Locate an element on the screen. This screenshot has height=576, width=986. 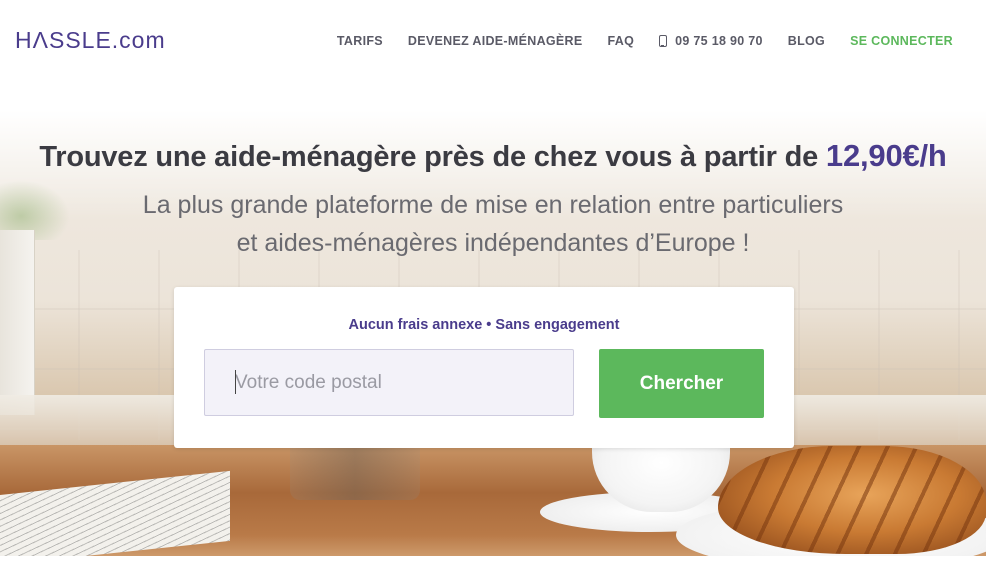
phone-number: 09 75 18 90 70 is located at coordinates (719, 41).